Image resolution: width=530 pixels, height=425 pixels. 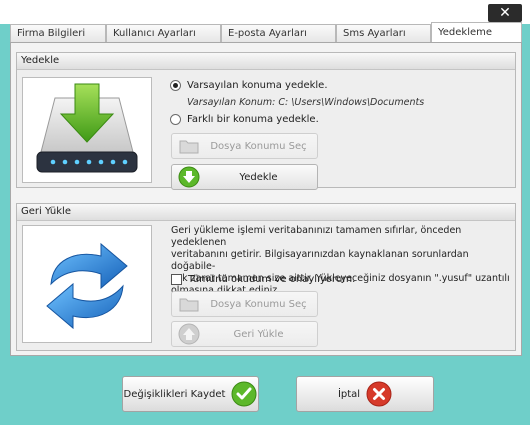 What do you see at coordinates (266, 61) in the screenshot?
I see `backup-group-title: Yedekle` at bounding box center [266, 61].